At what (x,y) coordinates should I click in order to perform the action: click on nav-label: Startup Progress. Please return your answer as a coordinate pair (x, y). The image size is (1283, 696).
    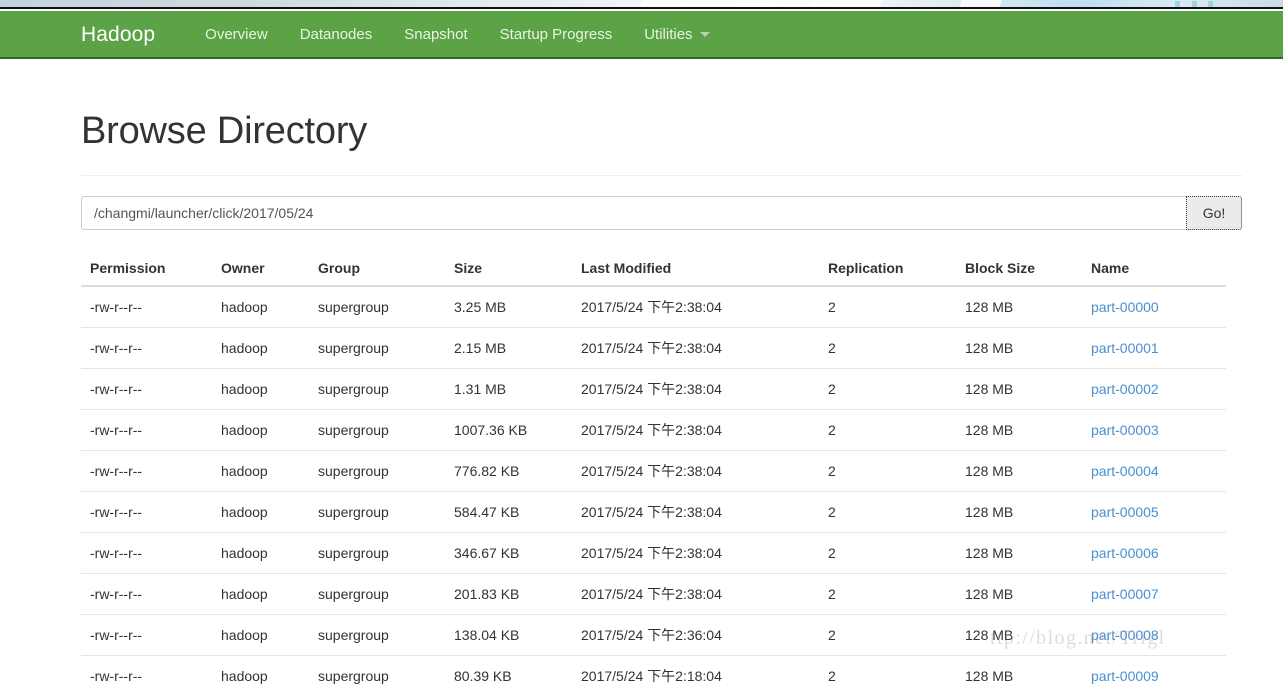
    Looking at the image, I should click on (556, 34).